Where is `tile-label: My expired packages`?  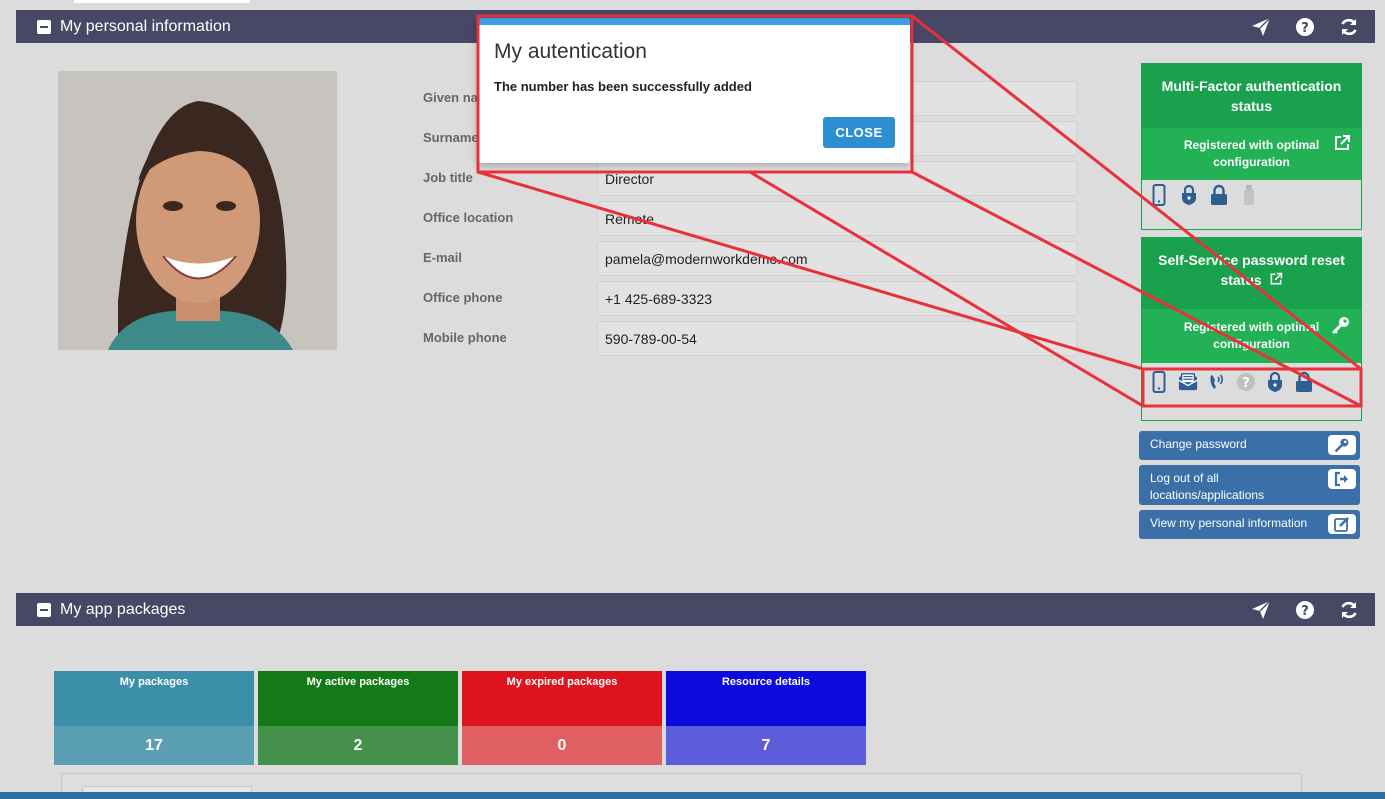 tile-label: My expired packages is located at coordinates (562, 698).